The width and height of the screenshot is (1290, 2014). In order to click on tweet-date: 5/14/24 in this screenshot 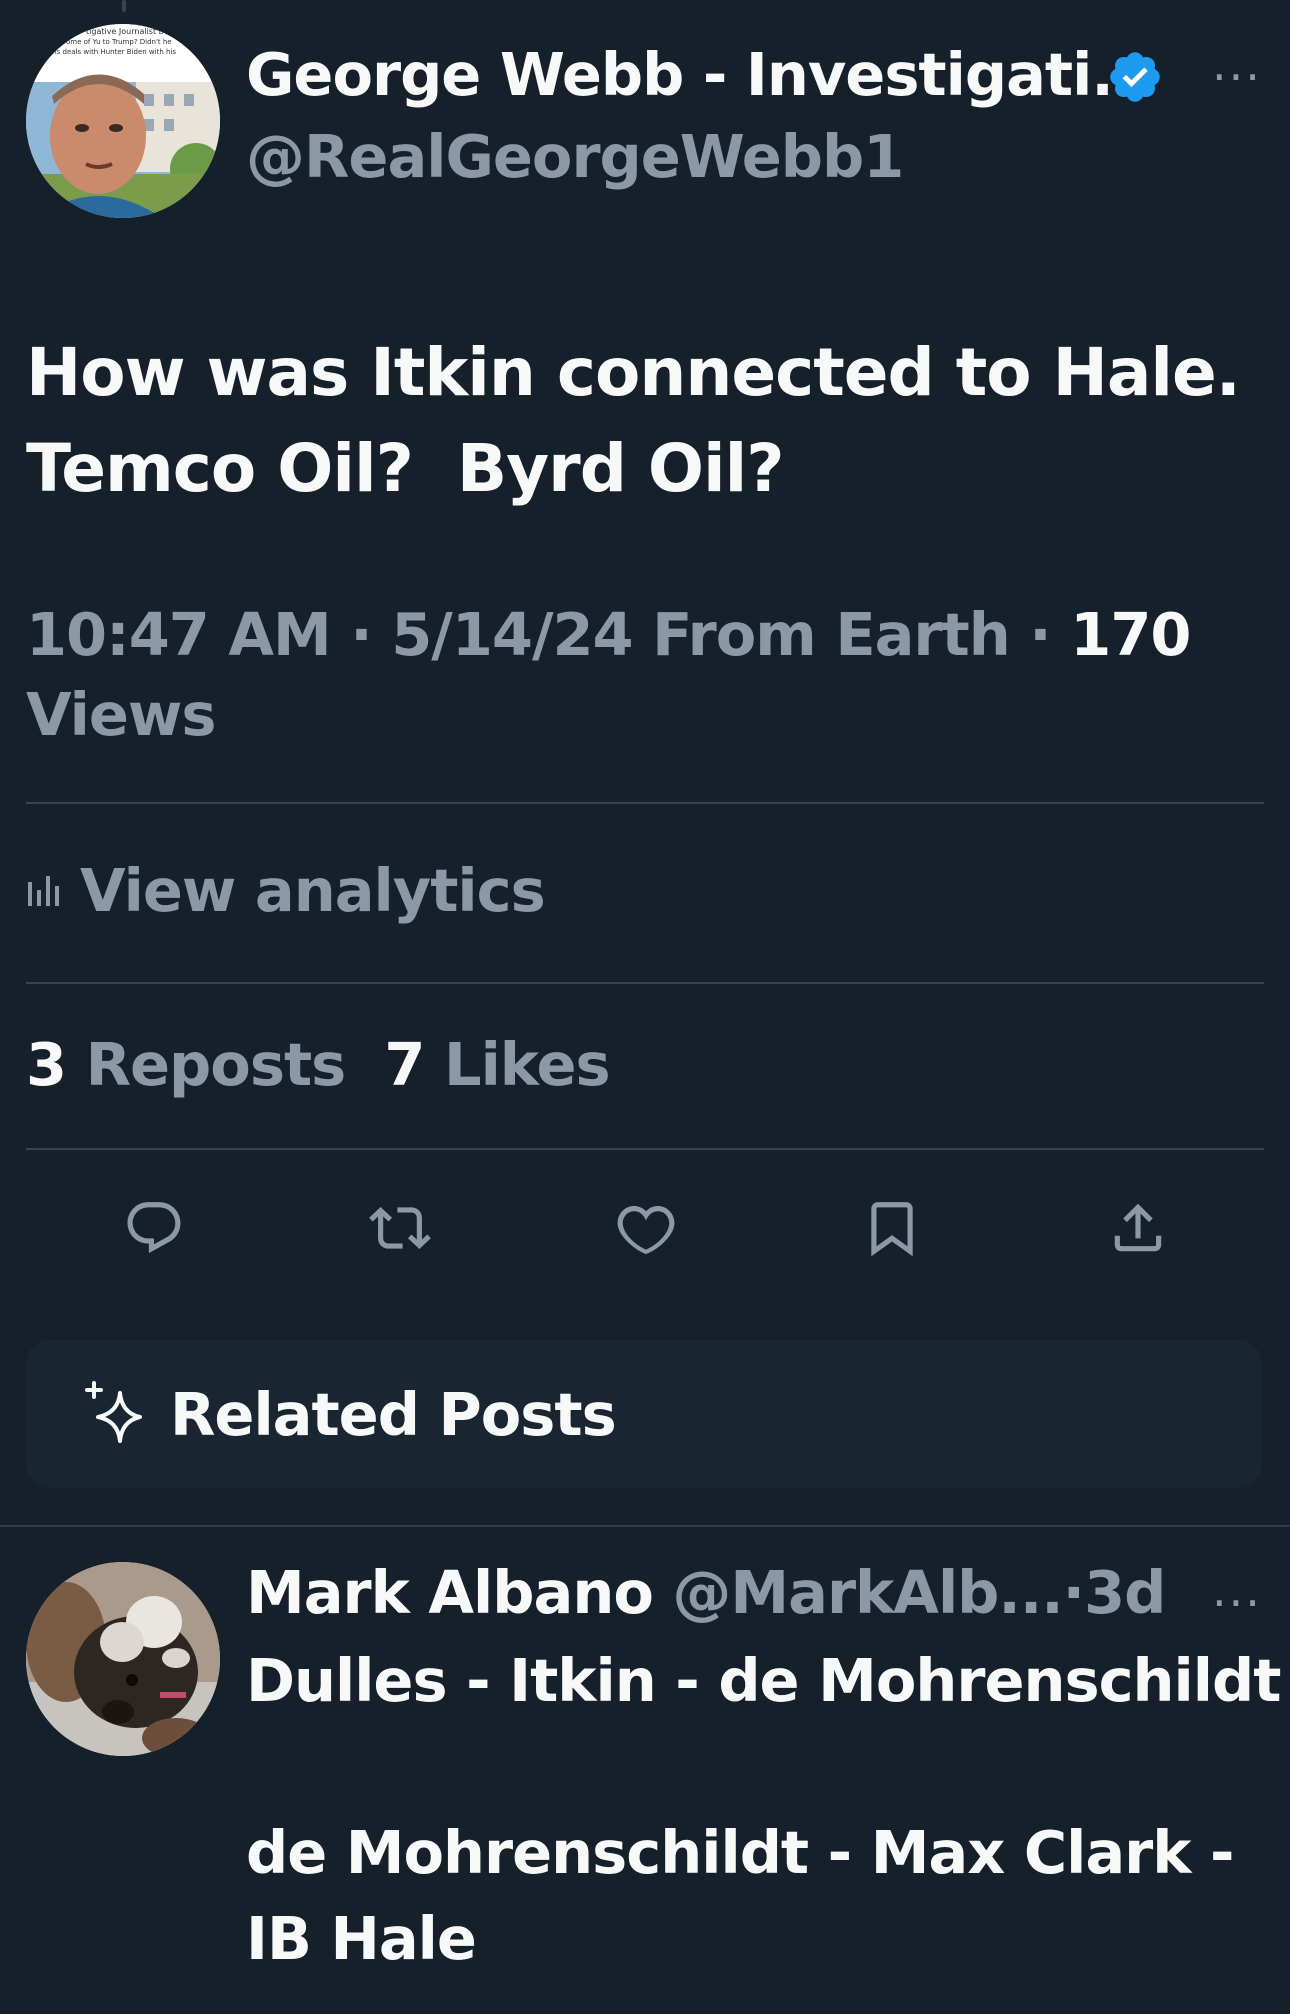, I will do `click(512, 634)`.